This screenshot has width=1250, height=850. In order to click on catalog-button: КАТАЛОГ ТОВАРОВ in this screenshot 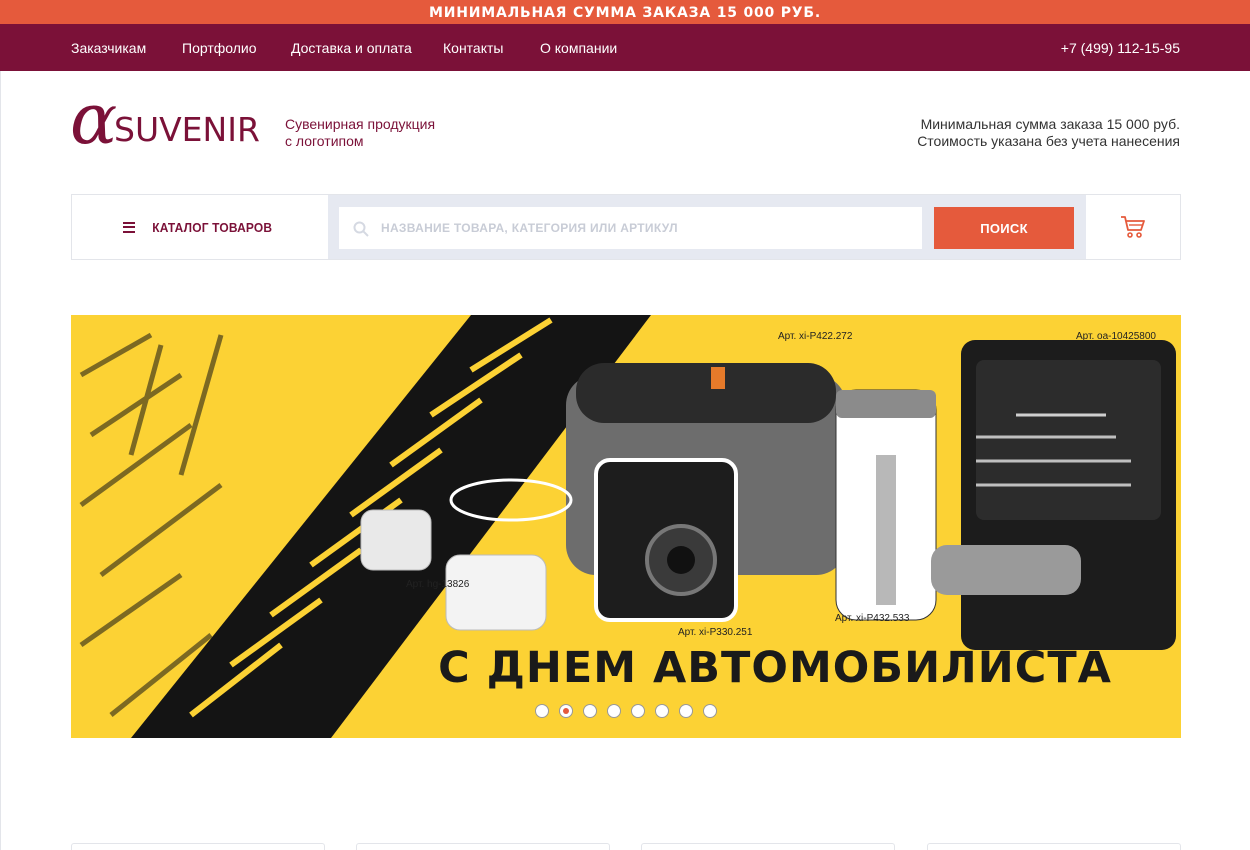, I will do `click(200, 227)`.